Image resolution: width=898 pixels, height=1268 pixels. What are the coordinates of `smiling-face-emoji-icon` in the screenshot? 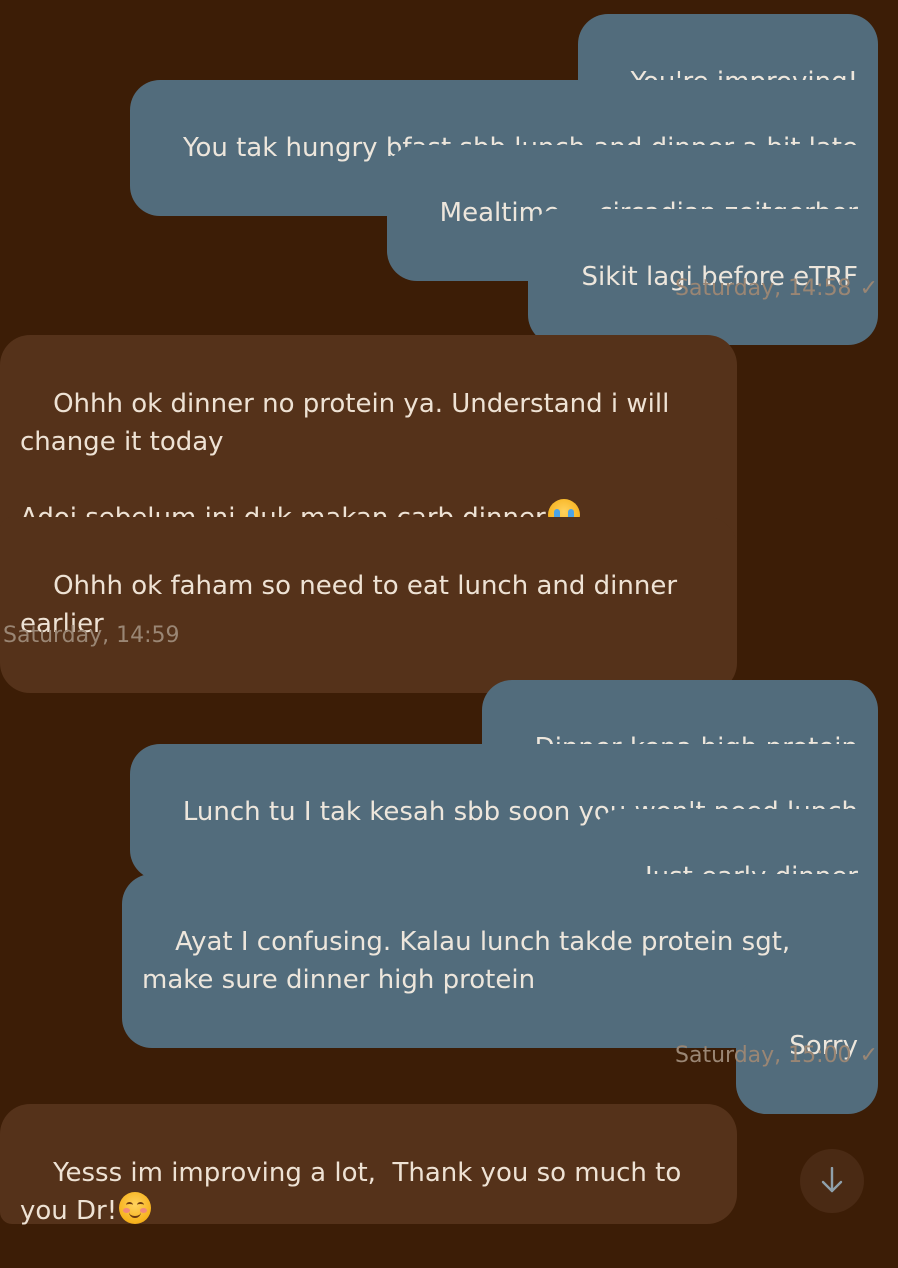 It's located at (135, 1208).